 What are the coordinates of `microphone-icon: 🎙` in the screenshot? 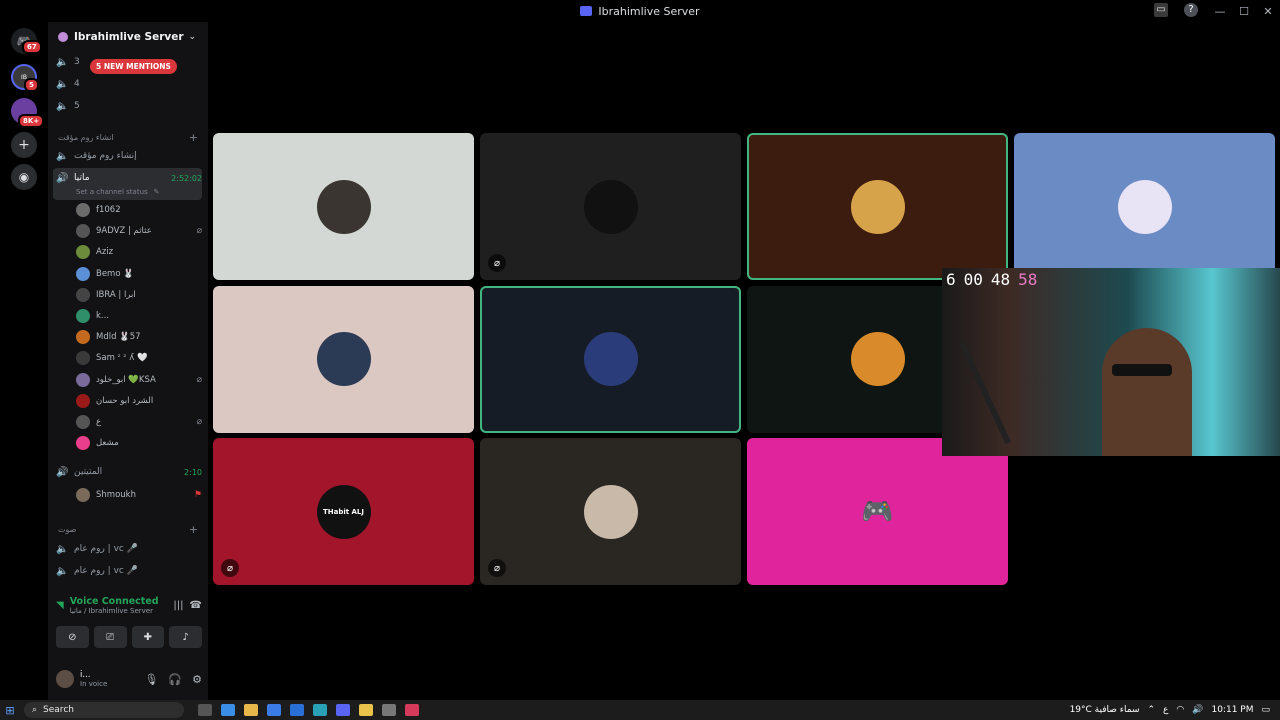 It's located at (151, 679).